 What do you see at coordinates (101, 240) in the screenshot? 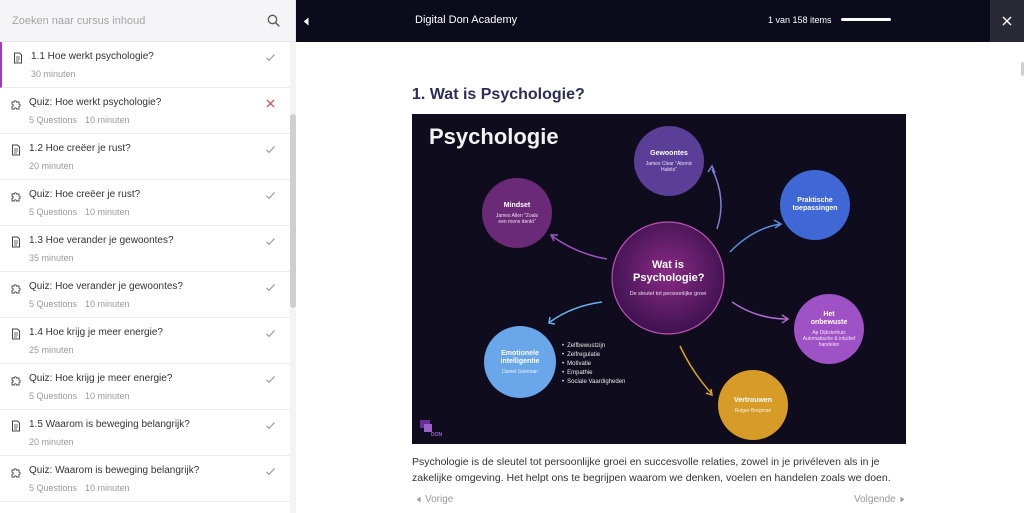
I see `item-title: 1.3 Hoe verander je gewoontes?` at bounding box center [101, 240].